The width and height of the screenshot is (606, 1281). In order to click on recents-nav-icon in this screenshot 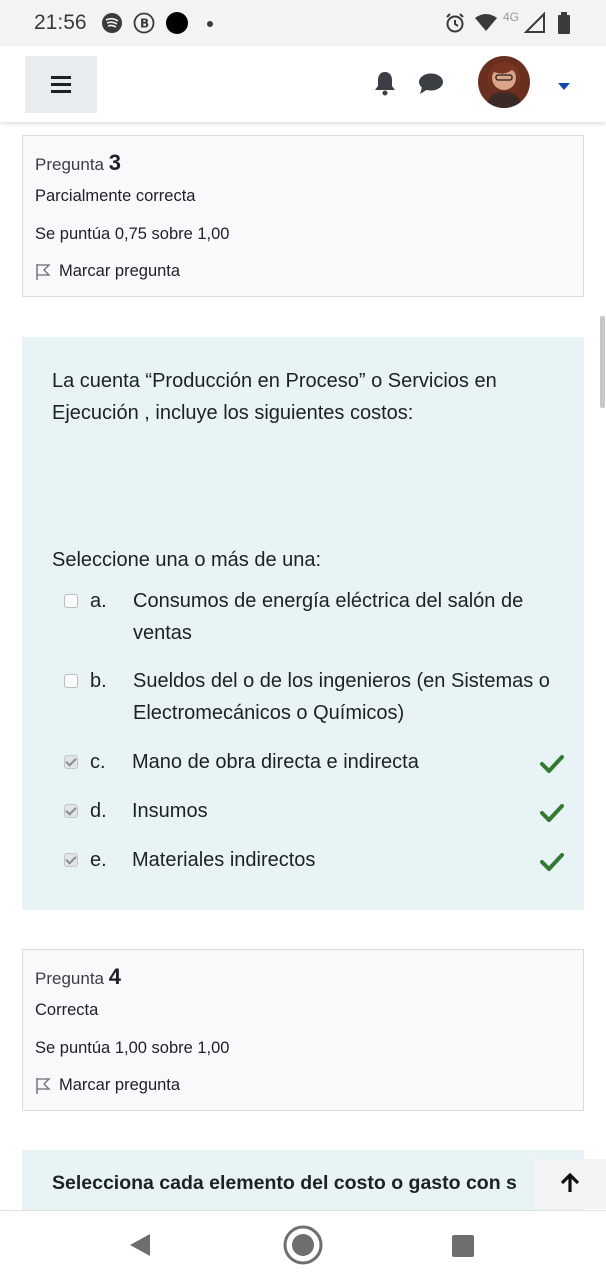, I will do `click(463, 1248)`.